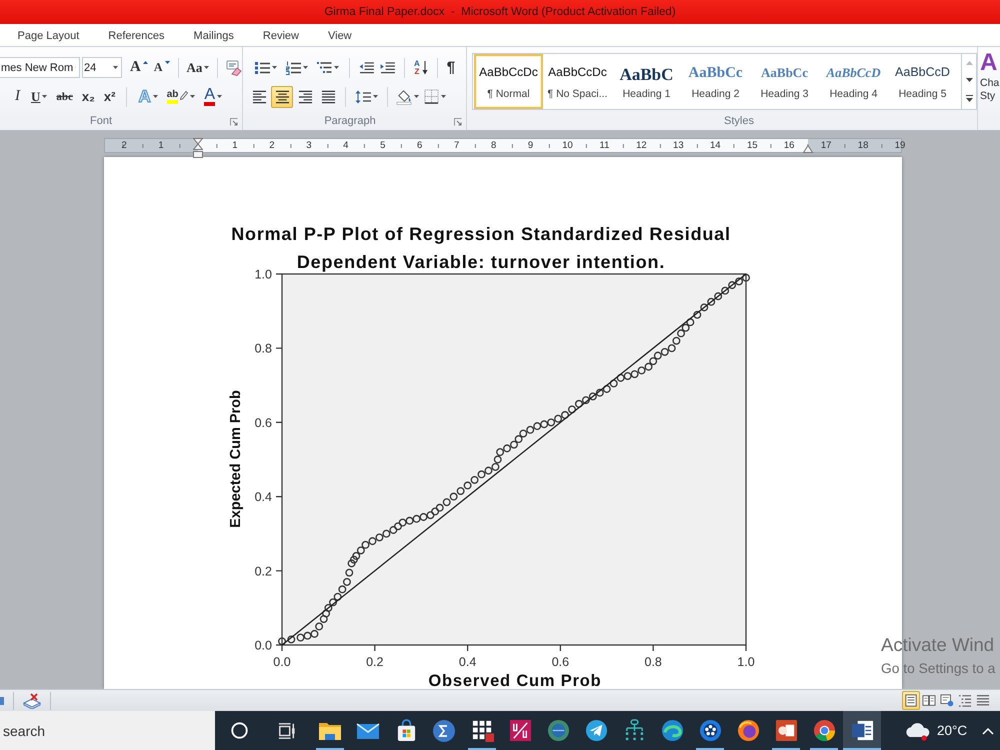 Image resolution: width=1000 pixels, height=750 pixels. What do you see at coordinates (213, 97) in the screenshot?
I see `font-color-button: A` at bounding box center [213, 97].